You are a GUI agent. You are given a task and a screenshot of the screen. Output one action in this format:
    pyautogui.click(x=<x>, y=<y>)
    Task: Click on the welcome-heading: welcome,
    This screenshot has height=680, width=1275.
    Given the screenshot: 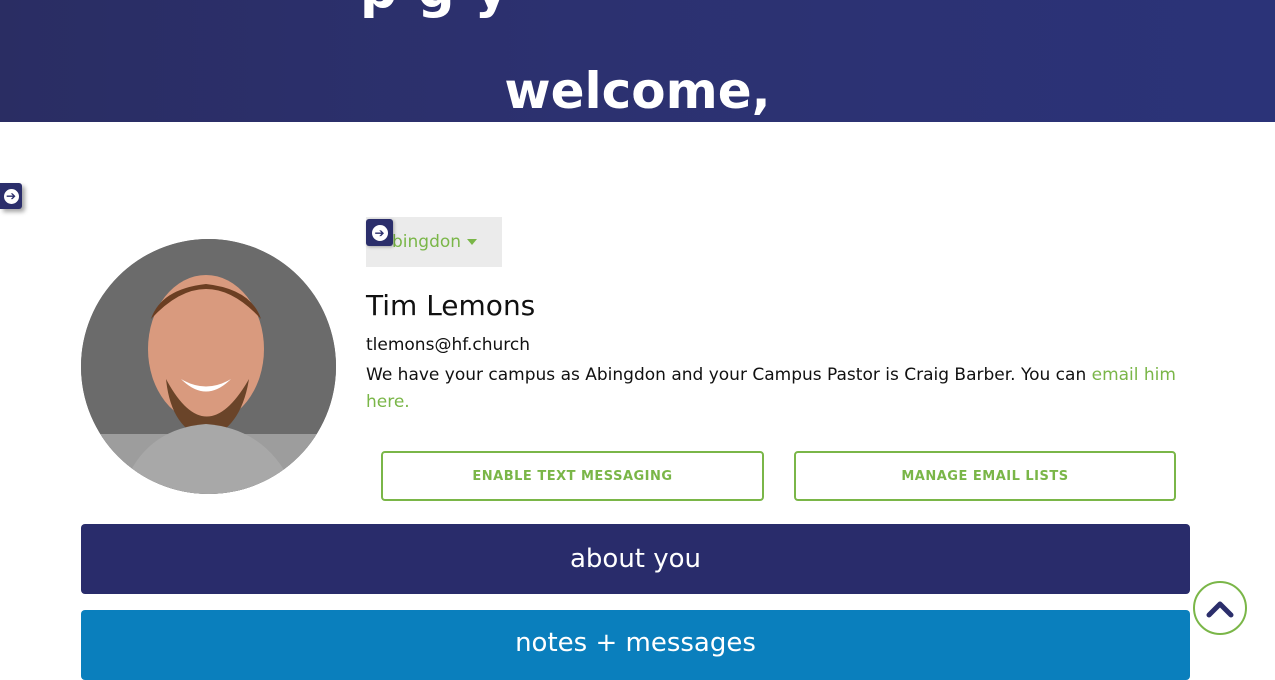 What is the action you would take?
    pyautogui.click(x=637, y=91)
    